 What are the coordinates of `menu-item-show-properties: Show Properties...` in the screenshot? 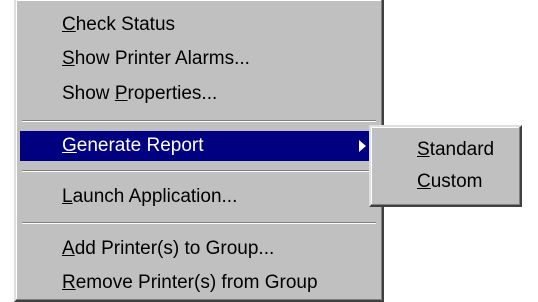 It's located at (199, 94).